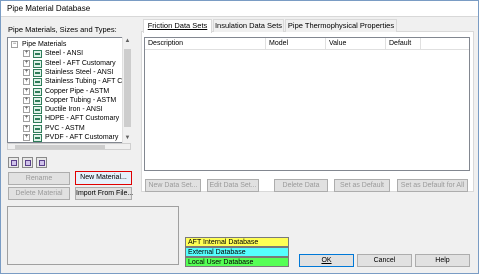 Image resolution: width=479 pixels, height=274 pixels. Describe the element at coordinates (301, 185) in the screenshot. I see `delete-data-button: Delete Data` at that location.